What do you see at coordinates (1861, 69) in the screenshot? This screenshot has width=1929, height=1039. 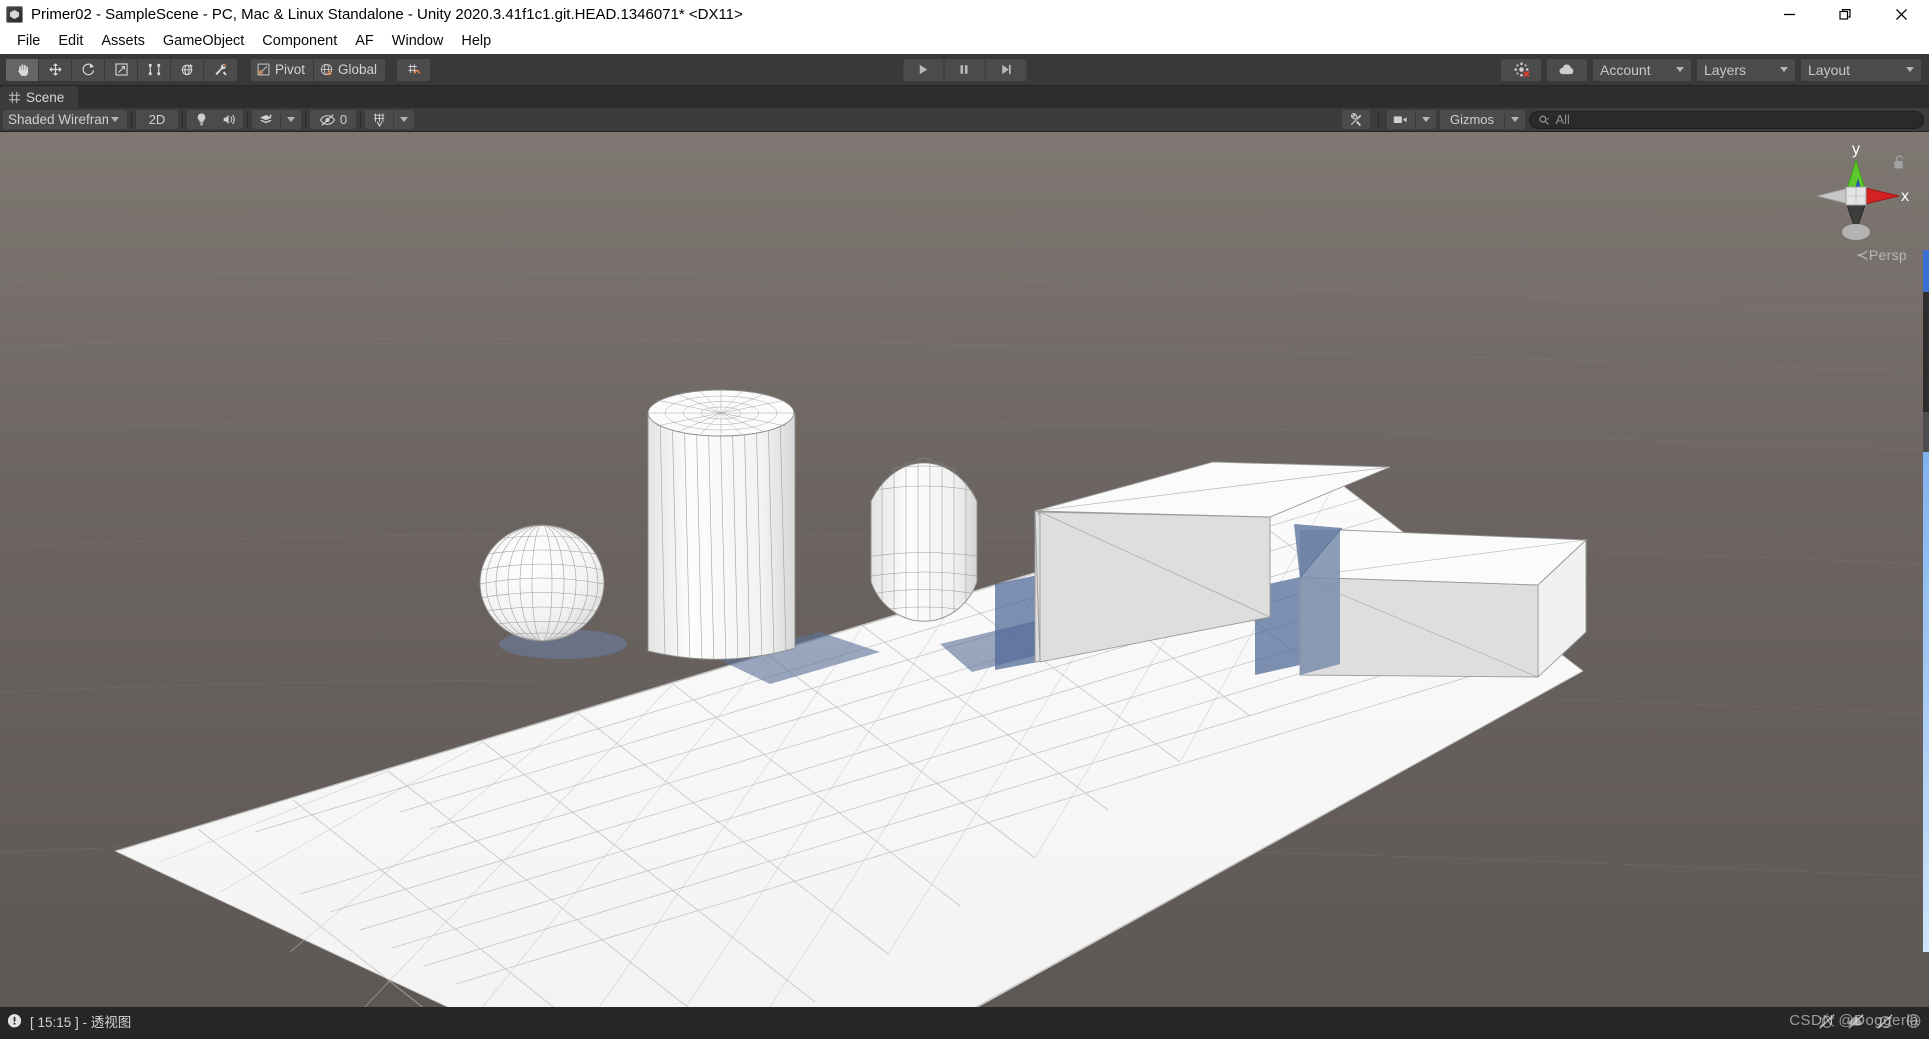 I see `layout-dropdown: Layout` at bounding box center [1861, 69].